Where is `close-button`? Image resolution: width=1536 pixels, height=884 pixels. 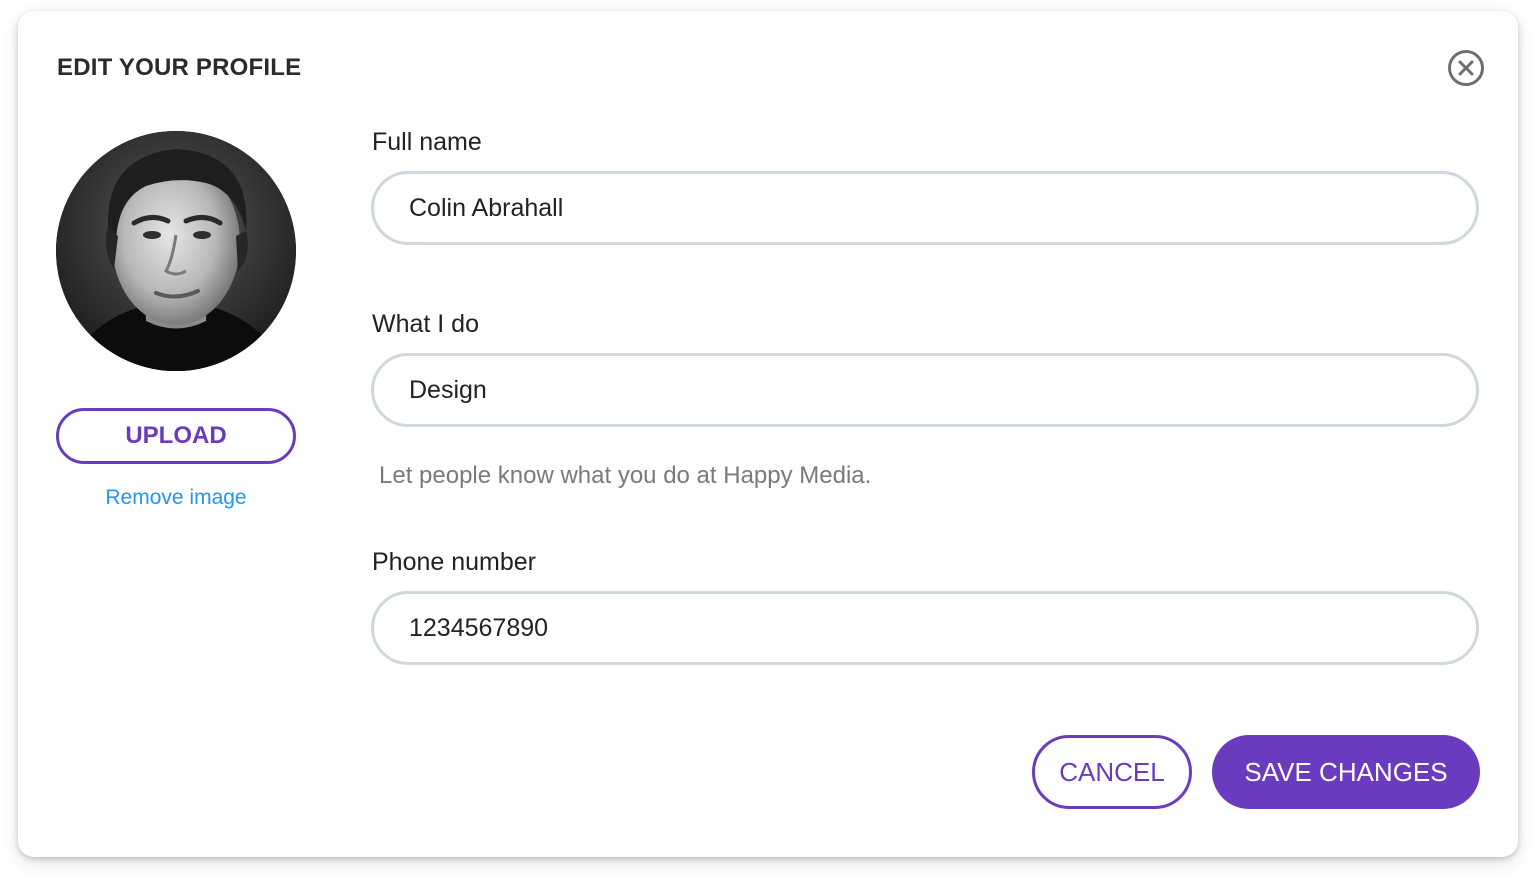
close-button is located at coordinates (1466, 68).